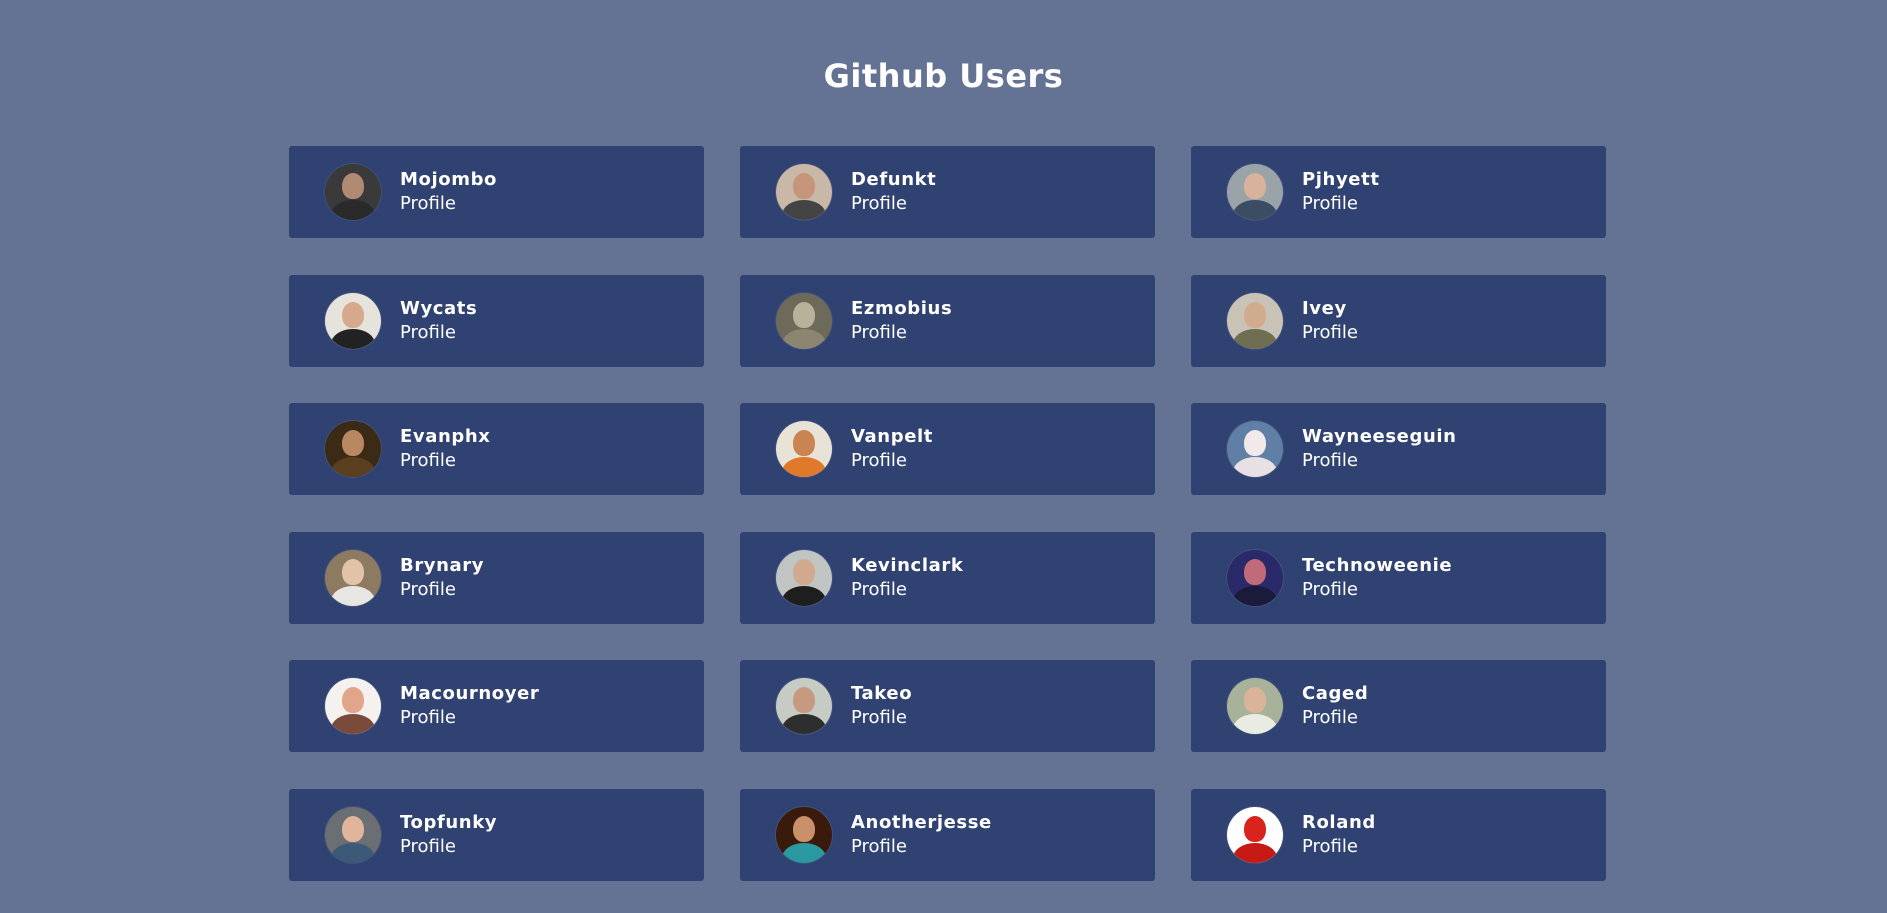 The height and width of the screenshot is (913, 1887). What do you see at coordinates (943, 76) in the screenshot?
I see `page-title: Github Users` at bounding box center [943, 76].